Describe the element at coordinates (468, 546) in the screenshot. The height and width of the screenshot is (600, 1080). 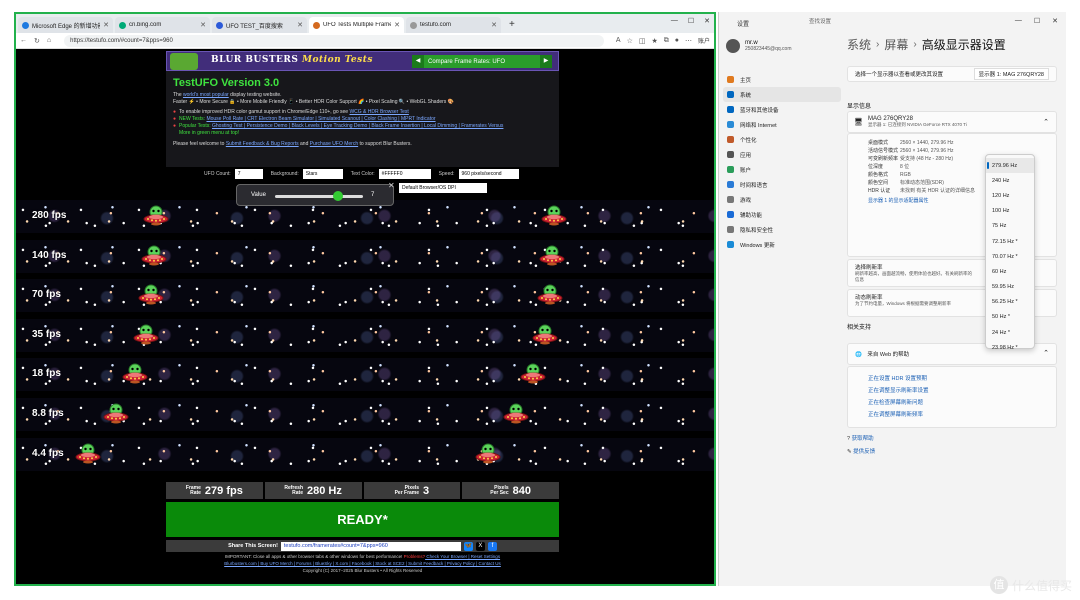
I see `bluesky-icon: 🦋` at that location.